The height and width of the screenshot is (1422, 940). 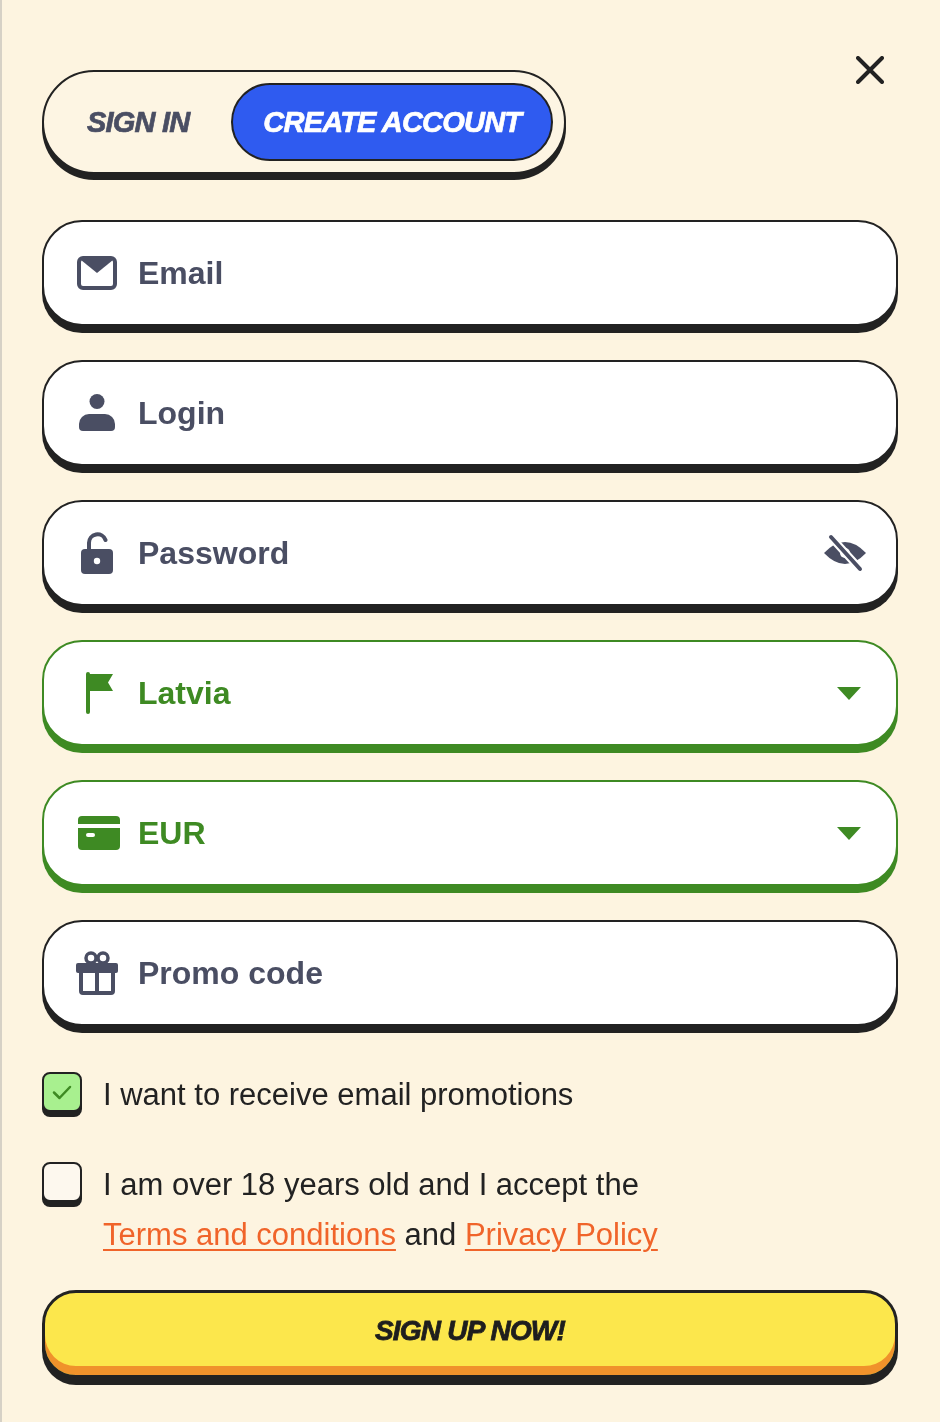 What do you see at coordinates (97, 553) in the screenshot?
I see `unlocked-padlock-icon` at bounding box center [97, 553].